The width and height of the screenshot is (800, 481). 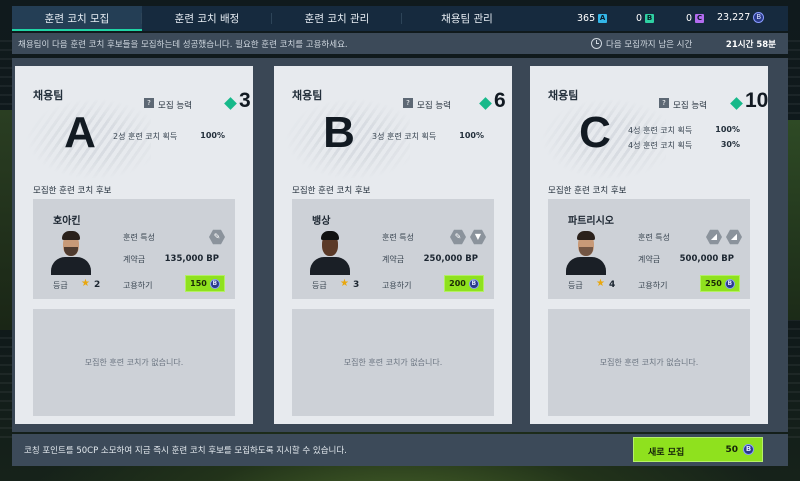 I want to click on candidate-name: 호아킨, so click(x=67, y=221).